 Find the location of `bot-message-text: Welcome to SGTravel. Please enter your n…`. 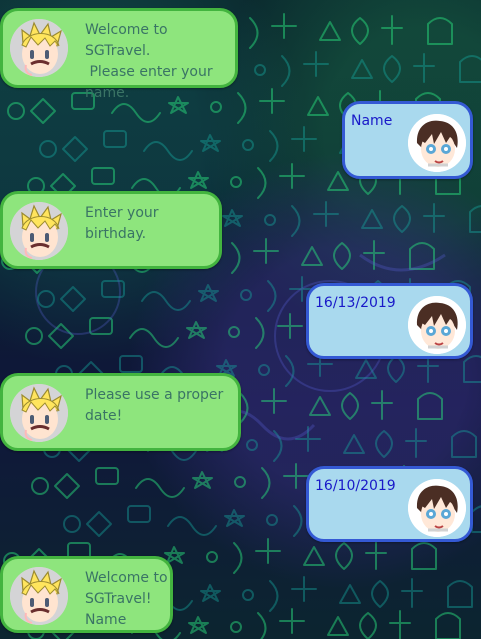

bot-message-text: Welcome to SGTravel. Please enter your n… is located at coordinates (149, 61).